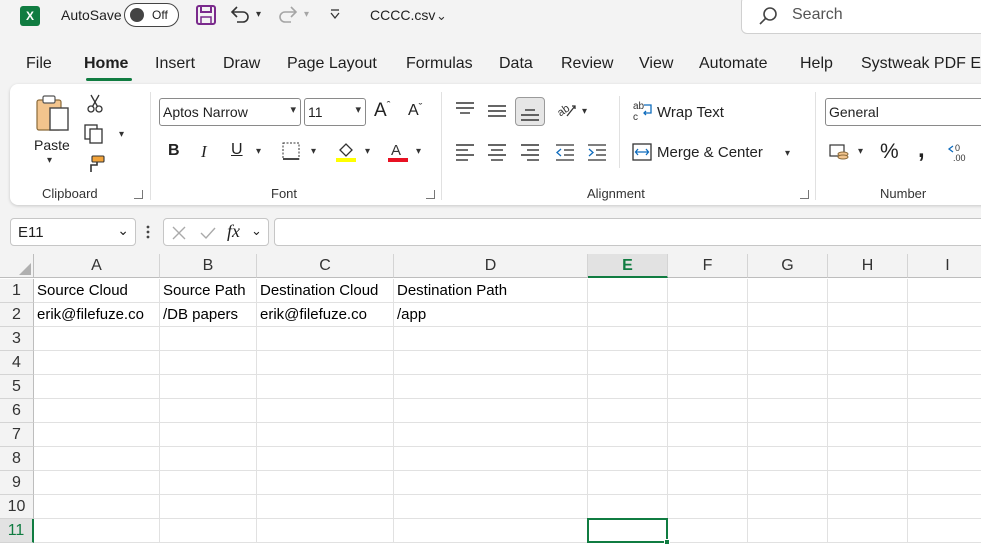 The height and width of the screenshot is (553, 981). I want to click on accounting-dropdown-chevron-icon: ▾, so click(860, 151).